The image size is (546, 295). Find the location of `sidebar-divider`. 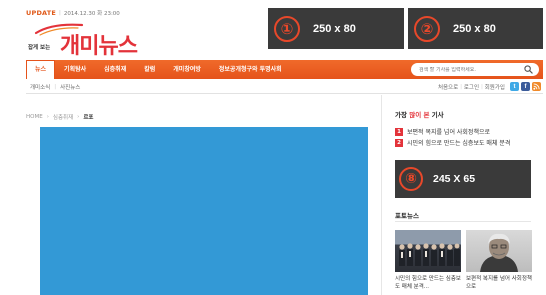

sidebar-divider is located at coordinates (381, 195).